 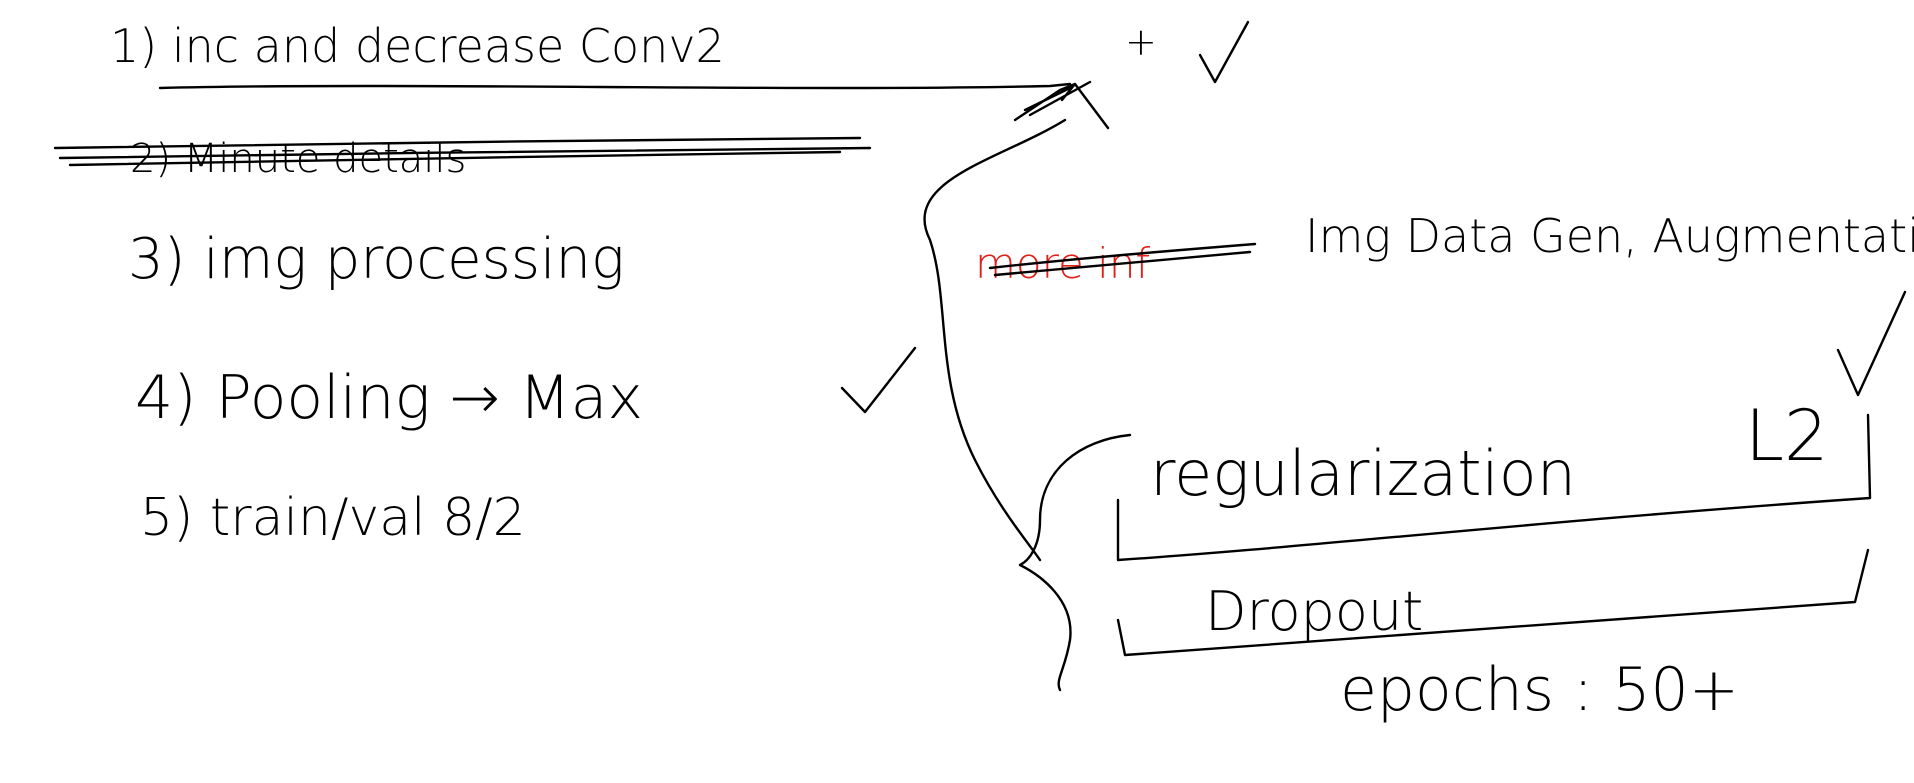 I want to click on note-item-3: 3) img processing, so click(x=376, y=259).